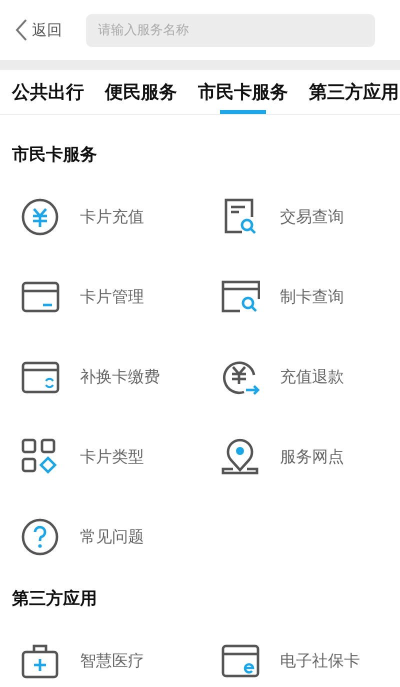  Describe the element at coordinates (100, 297) in the screenshot. I see `service-item: 卡片管理` at that location.